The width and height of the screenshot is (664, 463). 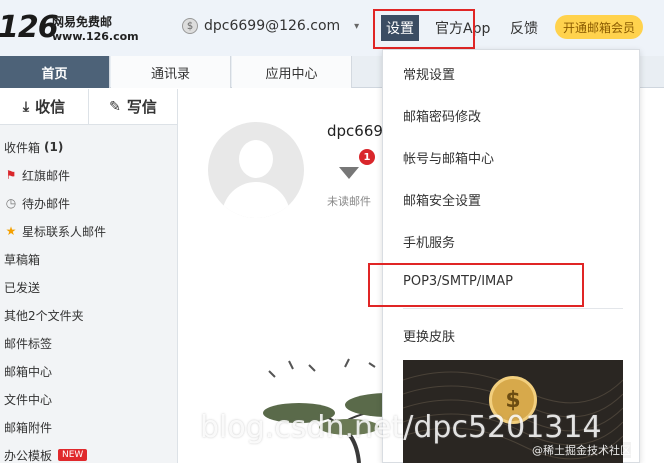 I want to click on avatar-body-shape, so click(x=256, y=200).